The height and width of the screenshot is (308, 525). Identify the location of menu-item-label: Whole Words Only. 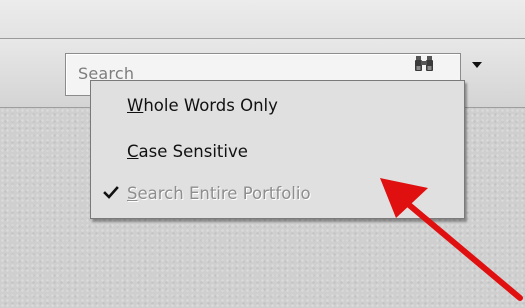
(202, 105).